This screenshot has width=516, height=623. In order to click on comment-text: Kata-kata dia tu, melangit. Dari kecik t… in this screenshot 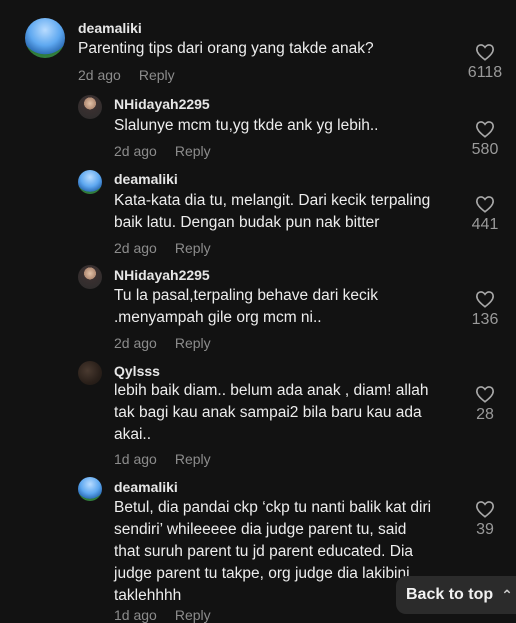, I will do `click(272, 211)`.